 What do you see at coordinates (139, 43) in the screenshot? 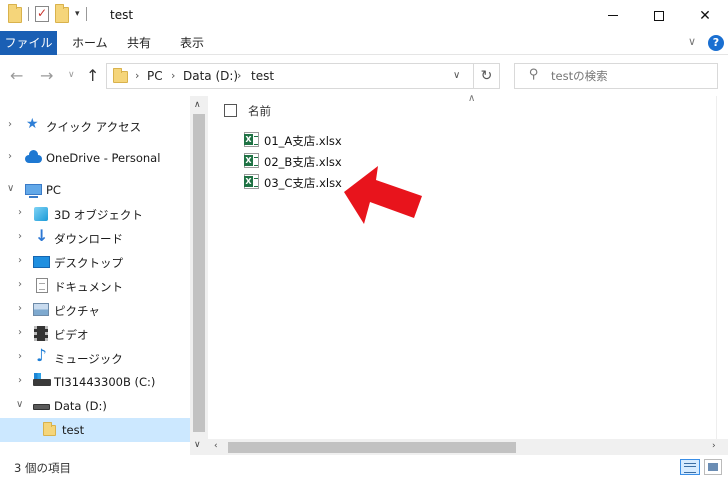
I see `tab-share: 共有` at bounding box center [139, 43].